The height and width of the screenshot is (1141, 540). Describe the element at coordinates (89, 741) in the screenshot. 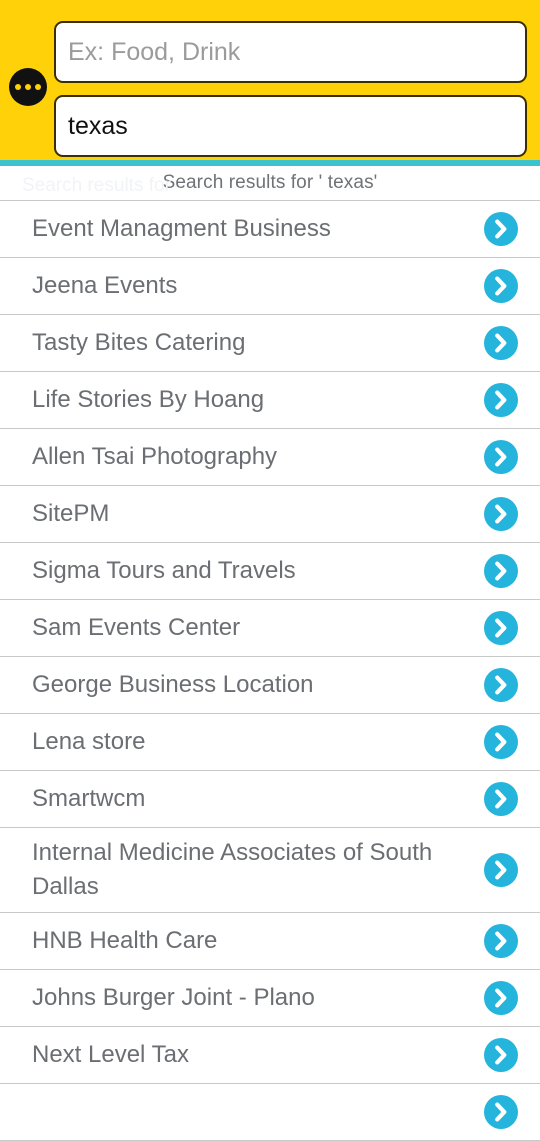

I see `result-row-label: Lena store` at that location.